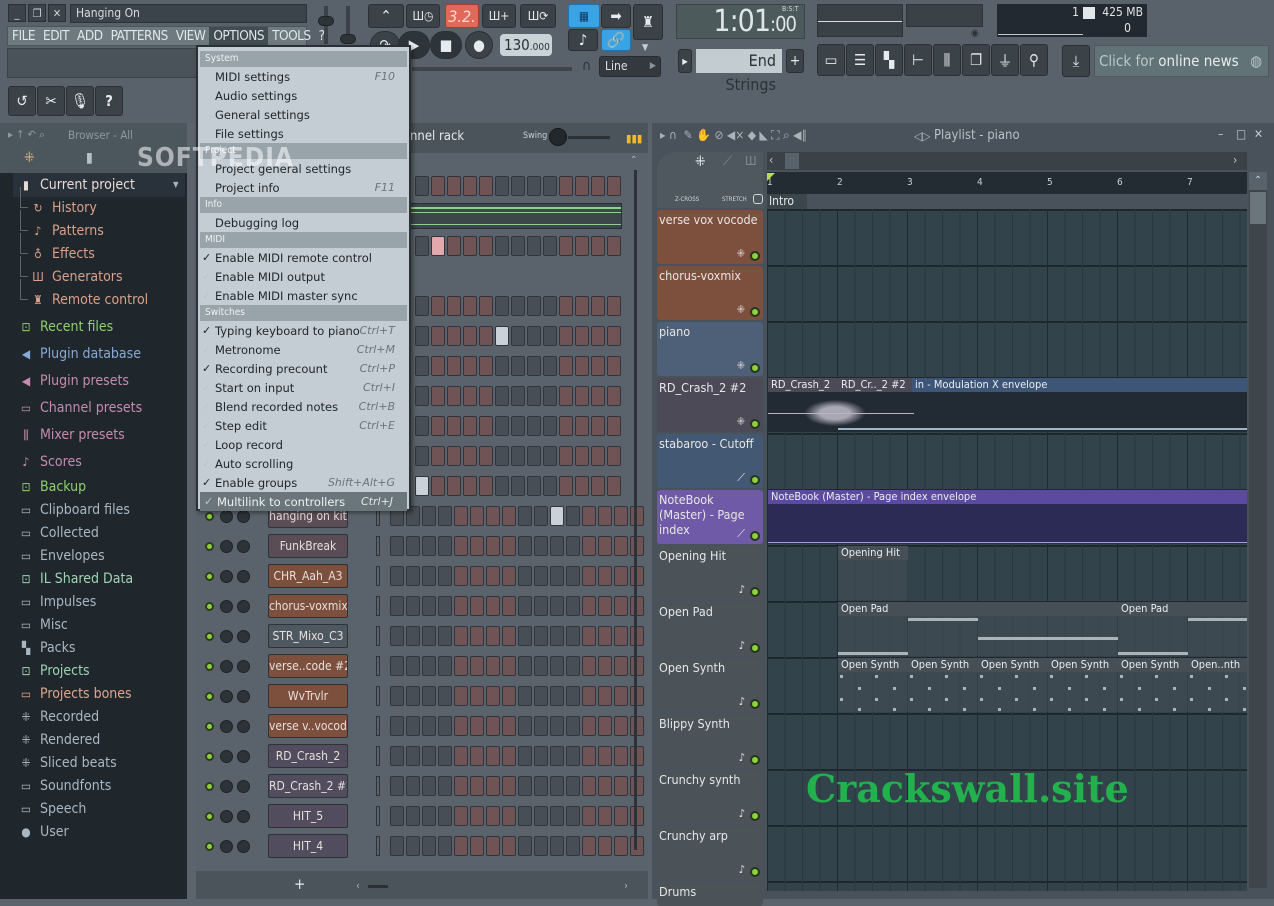  What do you see at coordinates (22, 101) in the screenshot?
I see `undo-button: ↺` at bounding box center [22, 101].